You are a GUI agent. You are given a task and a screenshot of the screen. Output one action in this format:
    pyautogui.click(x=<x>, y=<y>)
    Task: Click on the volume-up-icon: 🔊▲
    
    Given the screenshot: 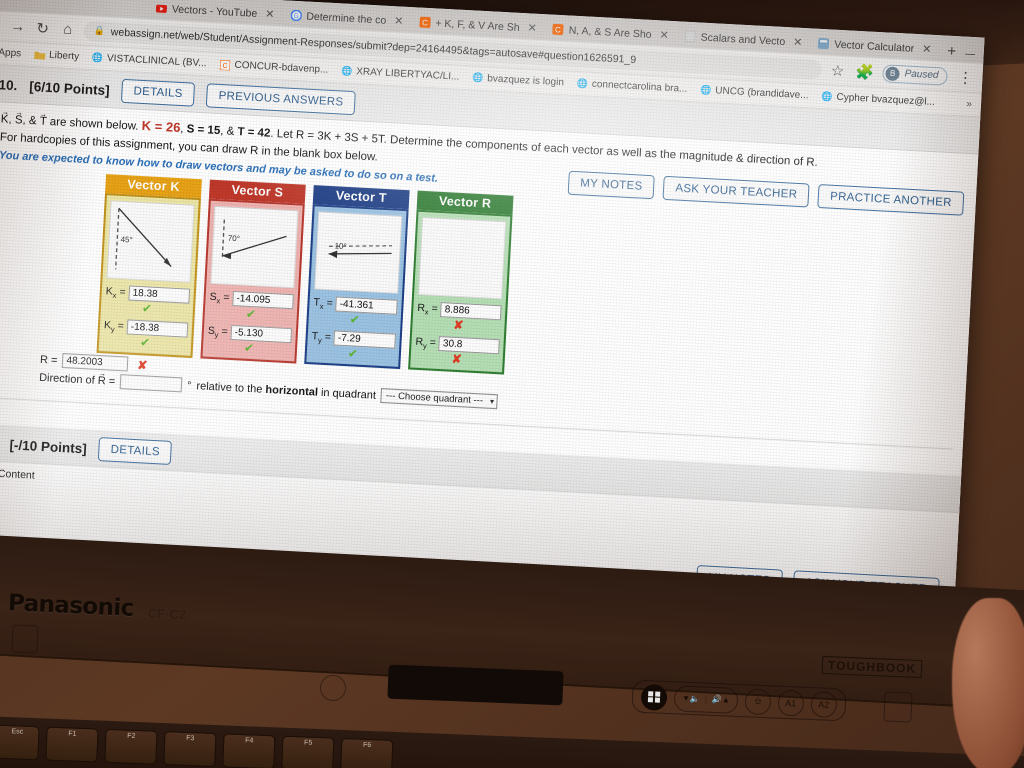 What is the action you would take?
    pyautogui.click(x=721, y=700)
    